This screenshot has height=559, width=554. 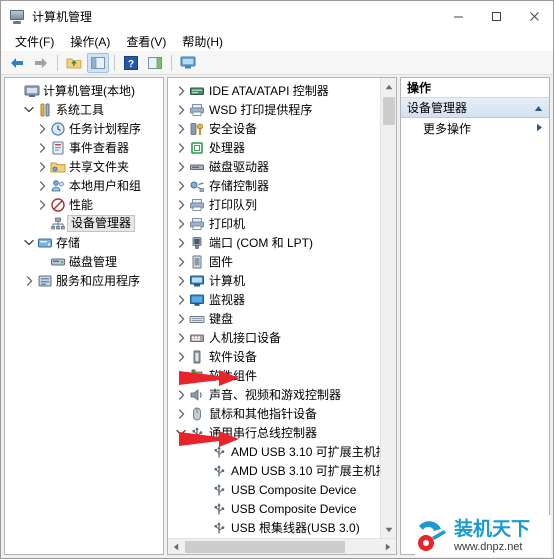 What do you see at coordinates (282, 185) in the screenshot?
I see `device-tree-item-5: 存储控制器` at bounding box center [282, 185].